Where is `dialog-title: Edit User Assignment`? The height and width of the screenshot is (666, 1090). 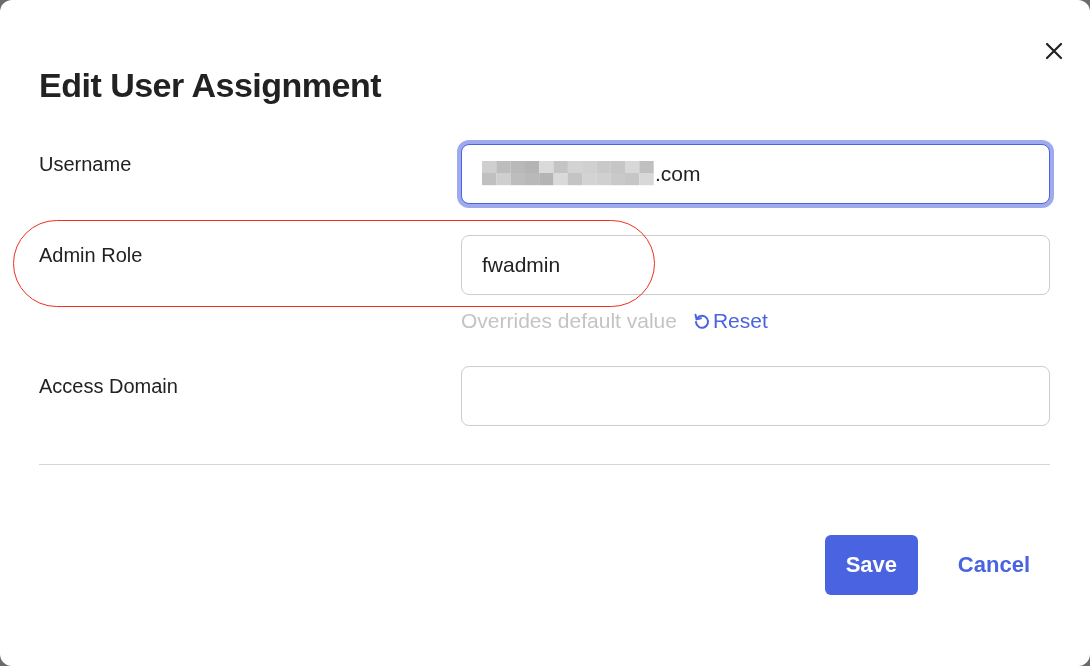
dialog-title: Edit User Assignment is located at coordinates (210, 85).